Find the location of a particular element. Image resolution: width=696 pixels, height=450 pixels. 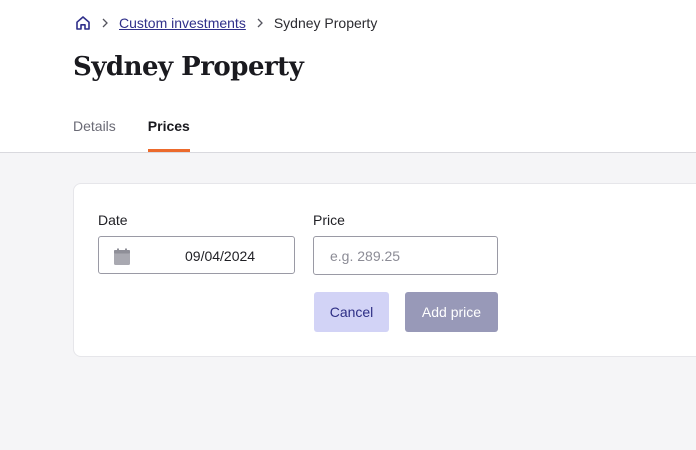

date-label: Date is located at coordinates (113, 220).